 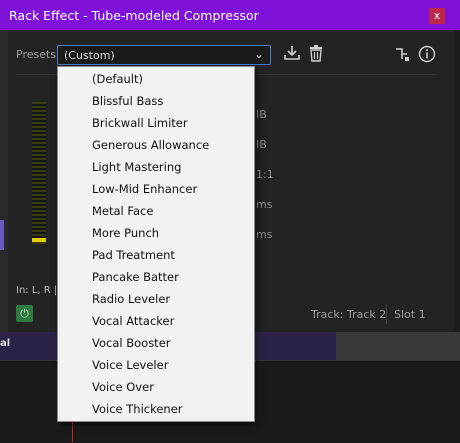 I want to click on track-label: Track: Track 2, so click(x=349, y=314).